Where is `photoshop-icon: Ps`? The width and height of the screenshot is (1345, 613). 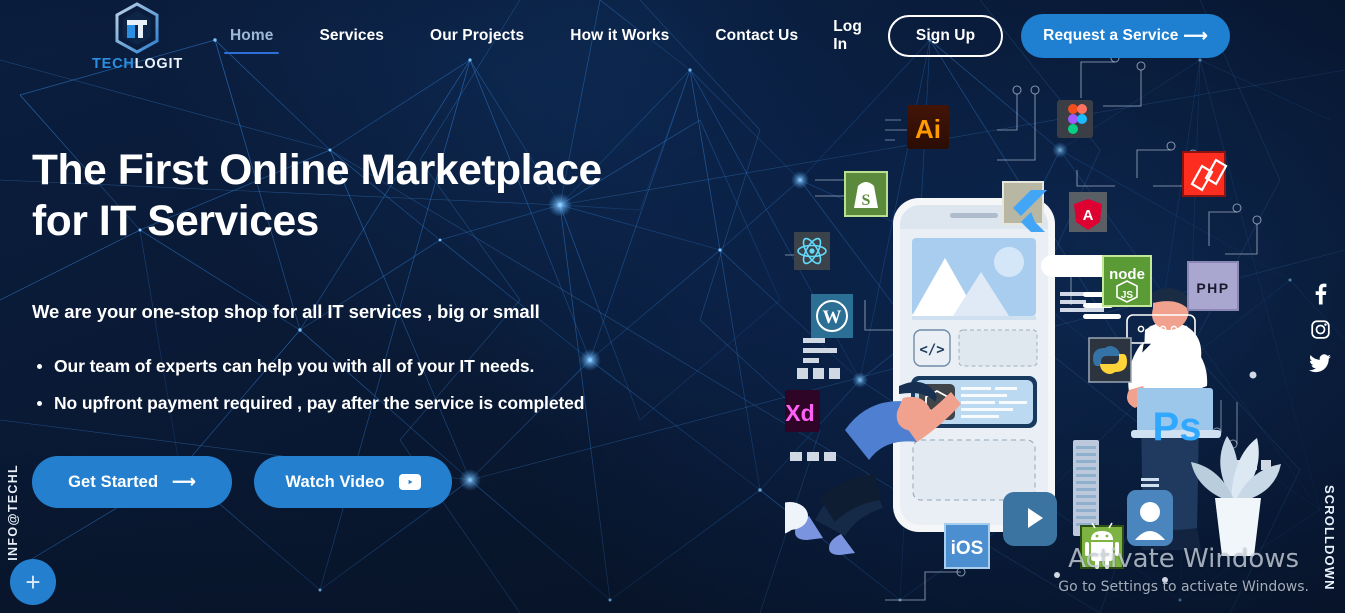 photoshop-icon: Ps is located at coordinates (1177, 427).